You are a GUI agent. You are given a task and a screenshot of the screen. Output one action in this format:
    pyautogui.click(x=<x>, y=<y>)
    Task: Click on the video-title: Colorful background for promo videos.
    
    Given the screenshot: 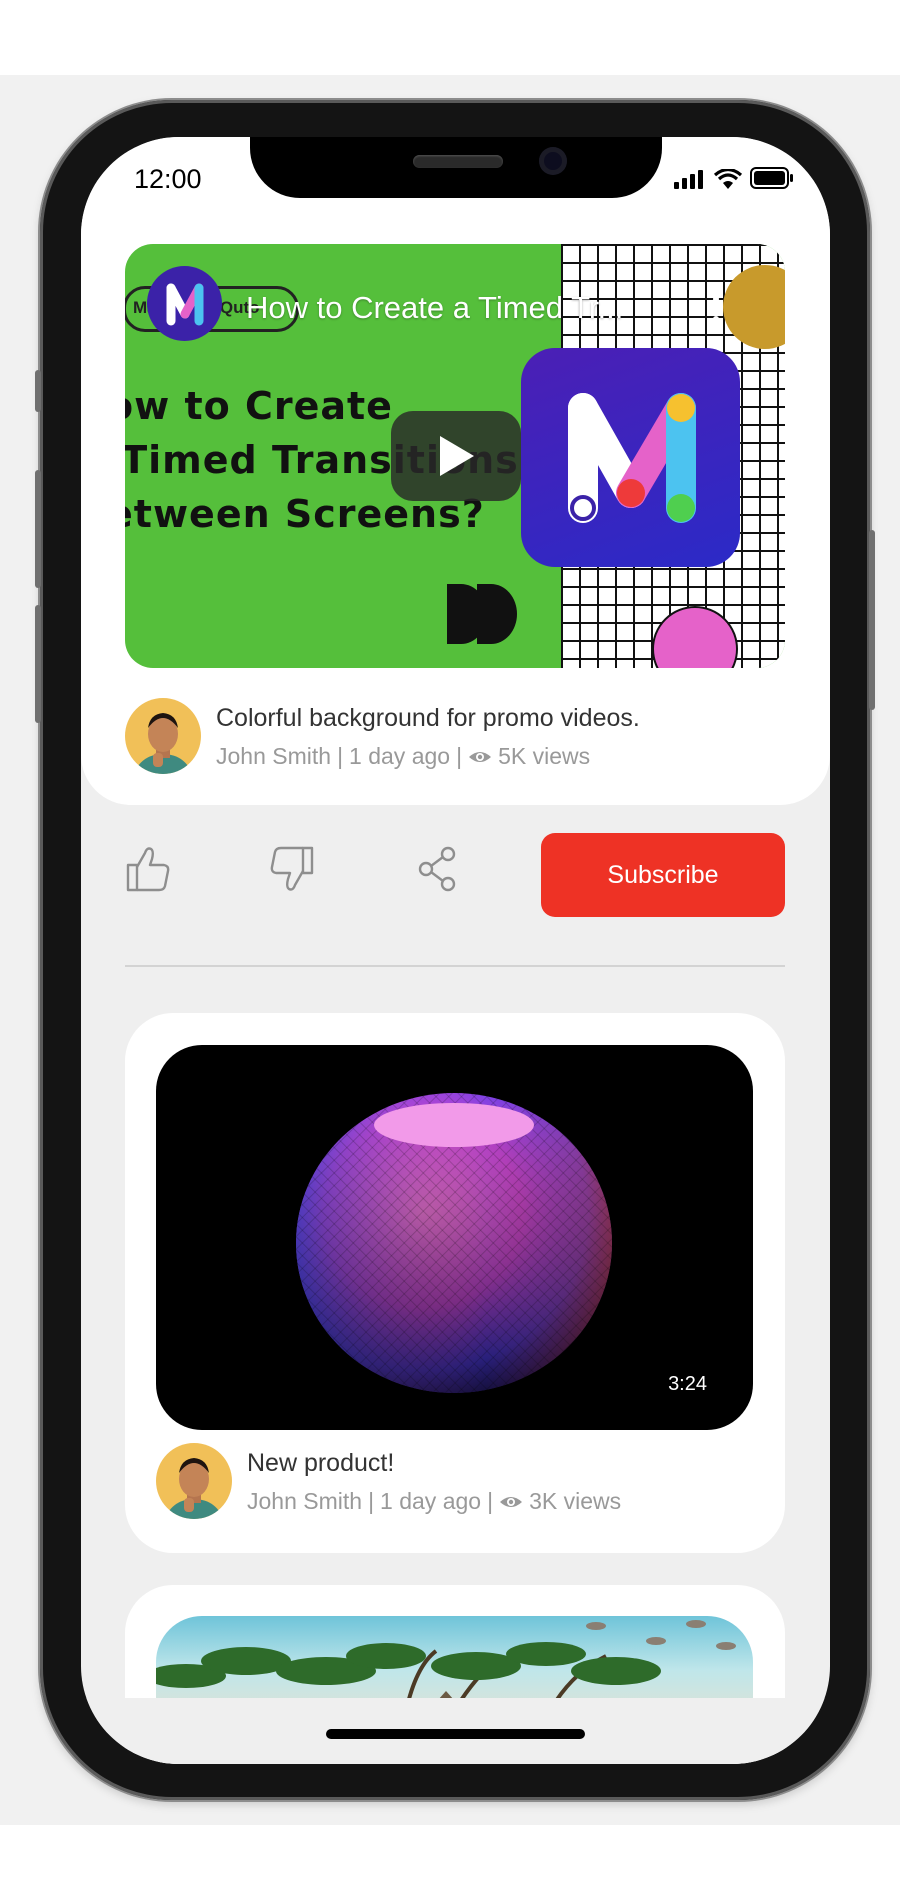 What is the action you would take?
    pyautogui.click(x=428, y=718)
    